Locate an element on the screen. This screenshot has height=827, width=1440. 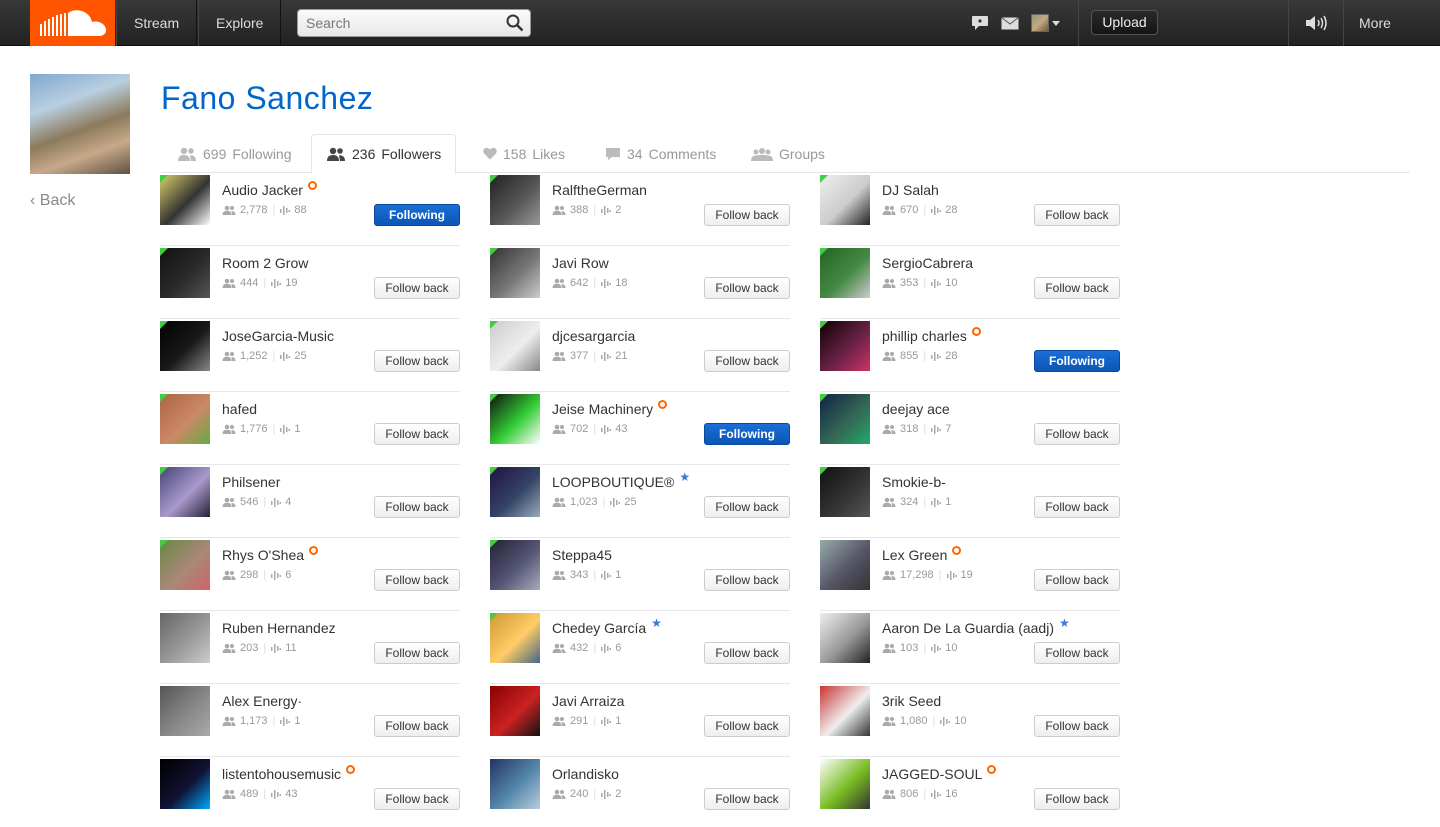
follower-name: Alex Energy· is located at coordinates (262, 701).